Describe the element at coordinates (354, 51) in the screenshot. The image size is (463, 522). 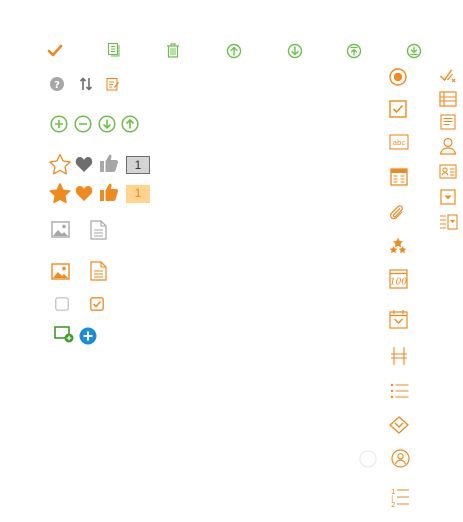
I see `upload-circle-icon` at that location.